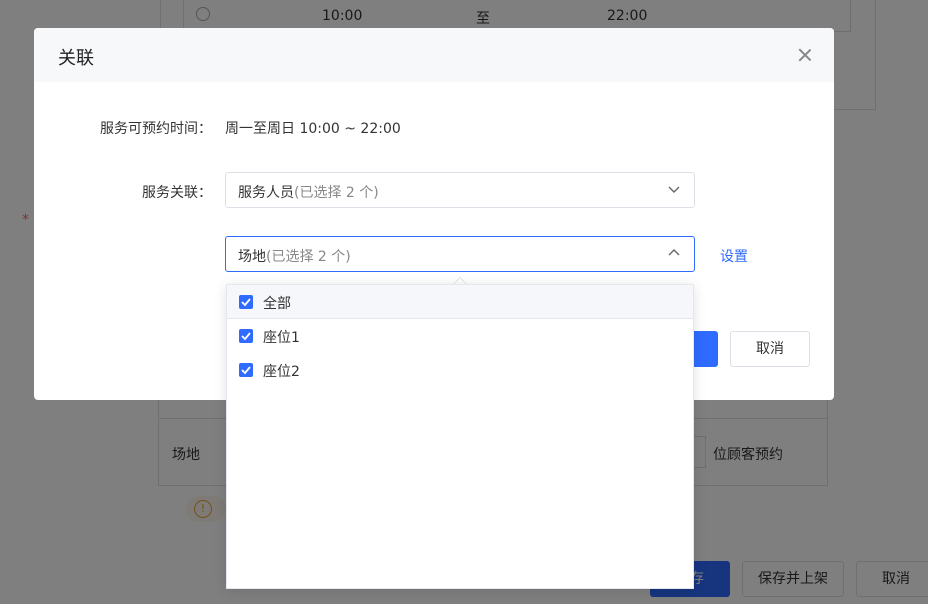 This screenshot has height=604, width=928. I want to click on time-label: 服务可预约时间：, so click(156, 129).